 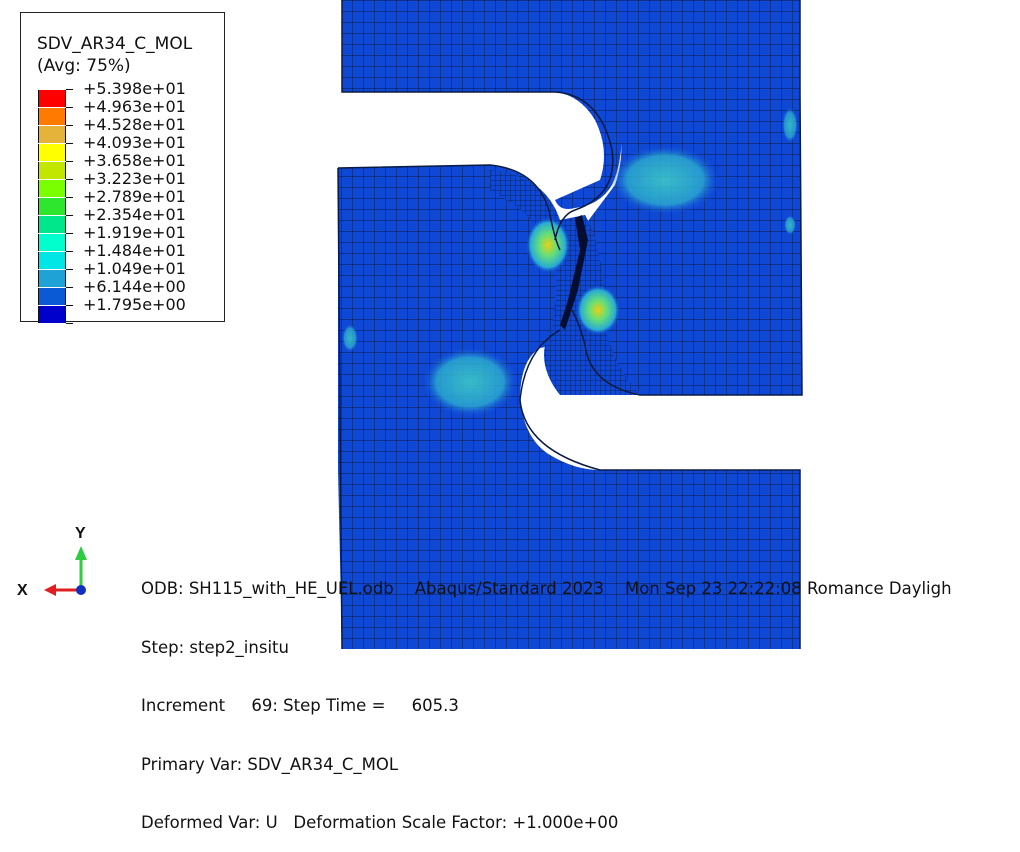 I want to click on legend-value-label: +6.144e+00, so click(x=134, y=286).